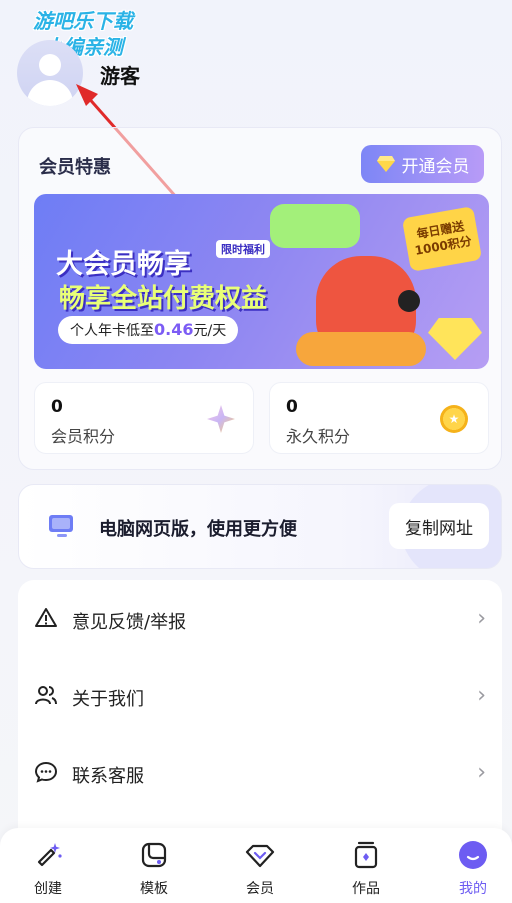 Image resolution: width=512 pixels, height=903 pixels. Describe the element at coordinates (144, 418) in the screenshot. I see `vip-points-card: 0 会员积分` at that location.